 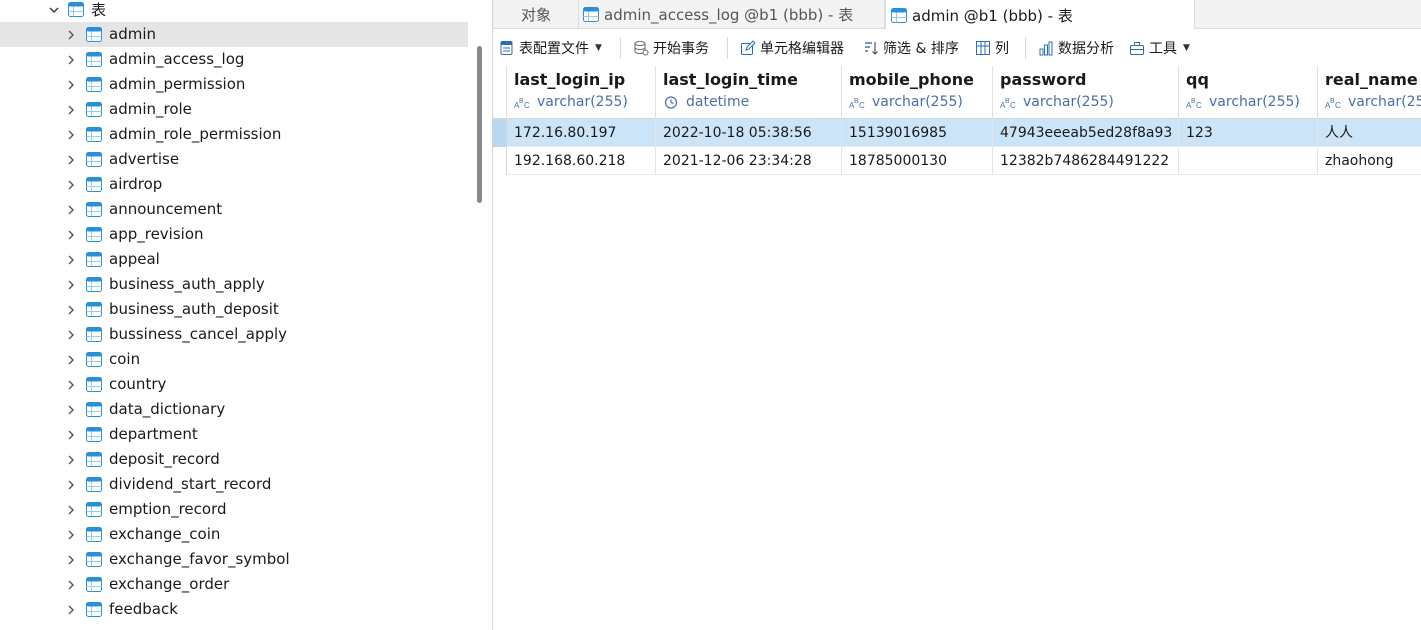 What do you see at coordinates (581, 161) in the screenshot?
I see `table-cell: 192.168.60.218` at bounding box center [581, 161].